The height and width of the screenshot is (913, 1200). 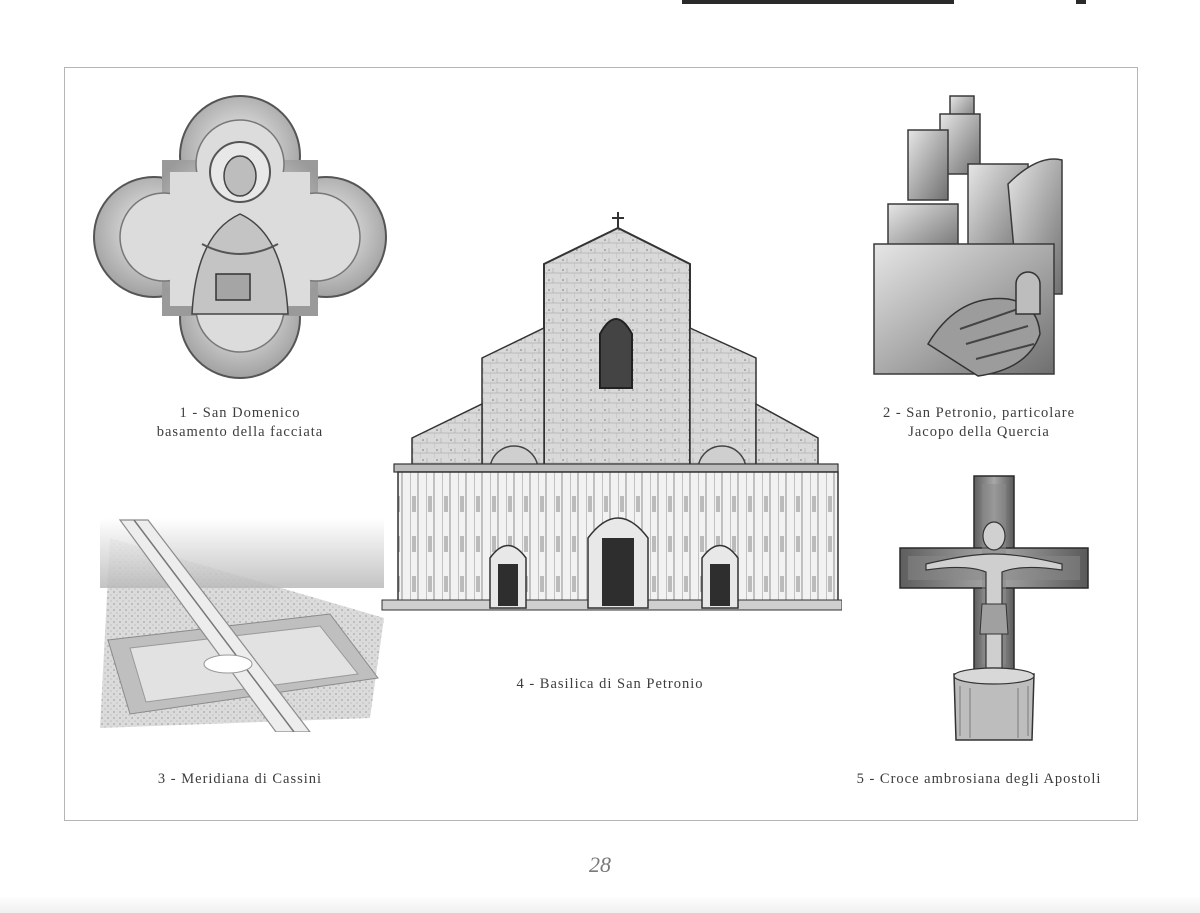 I want to click on quatrefoil-relief-icon, so click(x=240, y=237).